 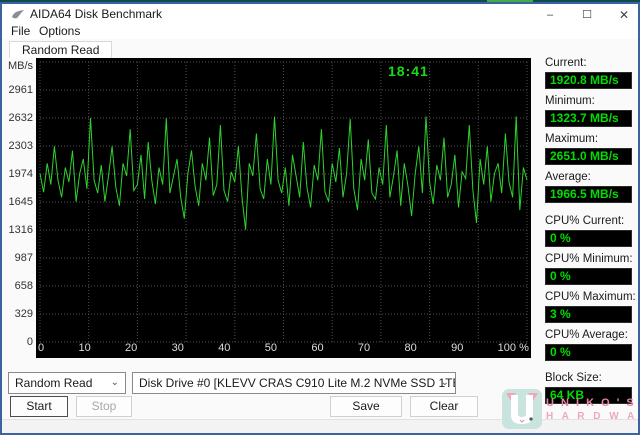 What do you see at coordinates (61, 49) in the screenshot?
I see `tab-random-read: Random Read` at bounding box center [61, 49].